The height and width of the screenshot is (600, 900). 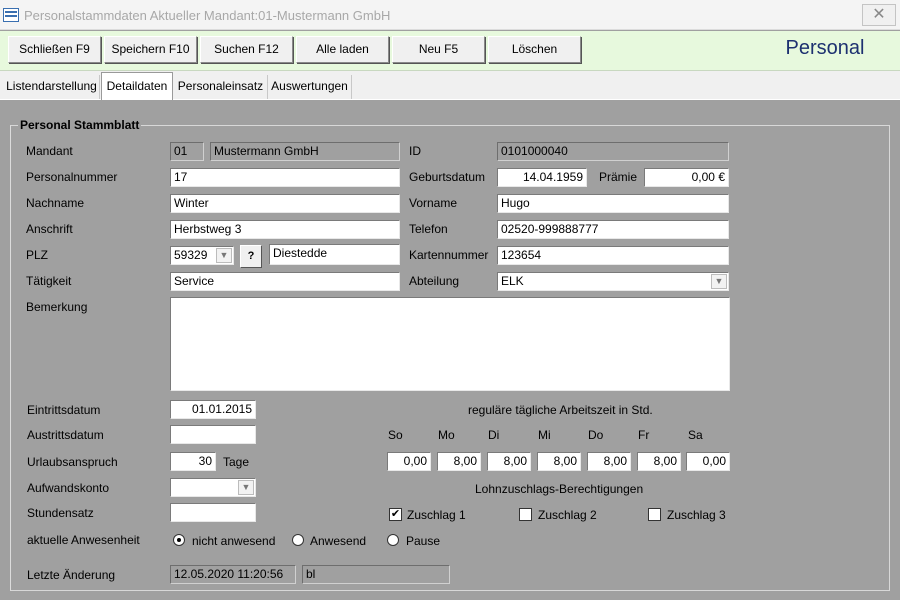 What do you see at coordinates (395, 435) in the screenshot?
I see `day-label-so: So` at bounding box center [395, 435].